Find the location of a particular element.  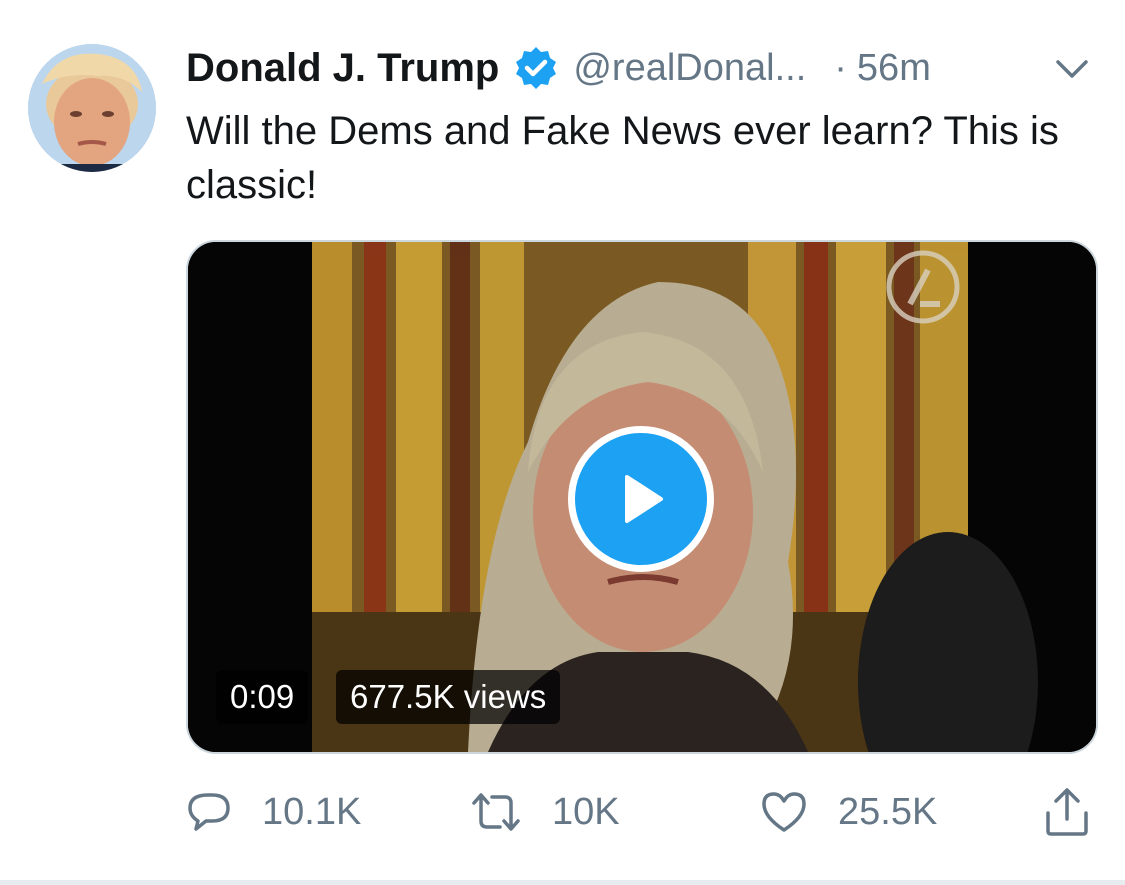

reply-button: 10.1K is located at coordinates (273, 812).